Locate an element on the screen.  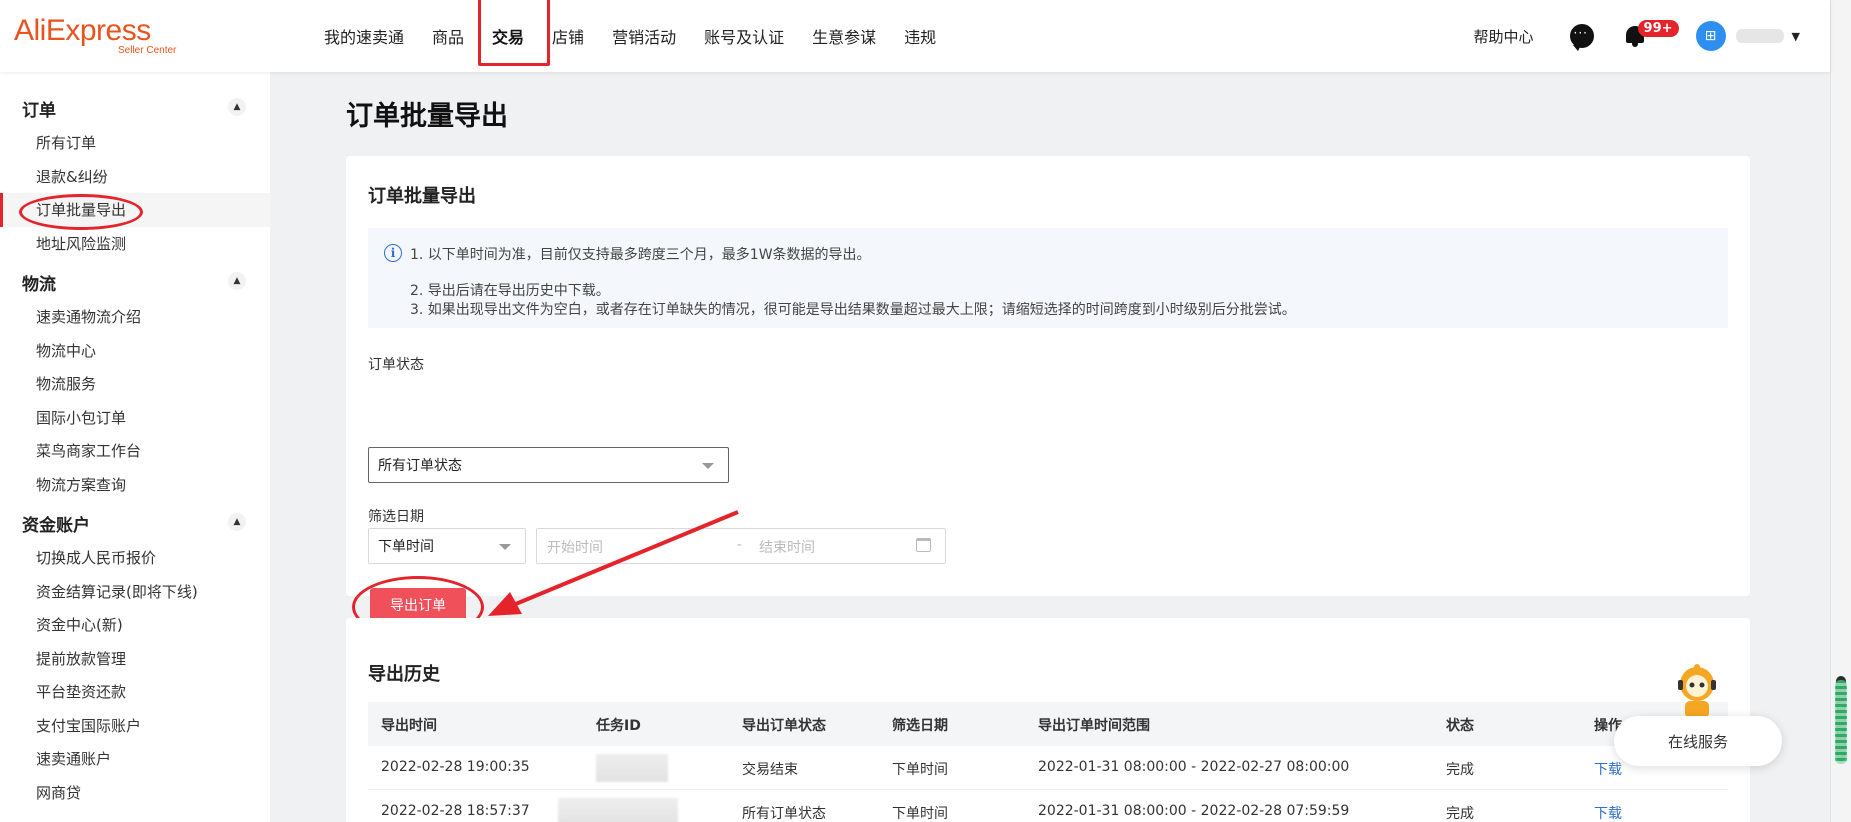
nav-item-marketing: 营销活动 is located at coordinates (644, 36).